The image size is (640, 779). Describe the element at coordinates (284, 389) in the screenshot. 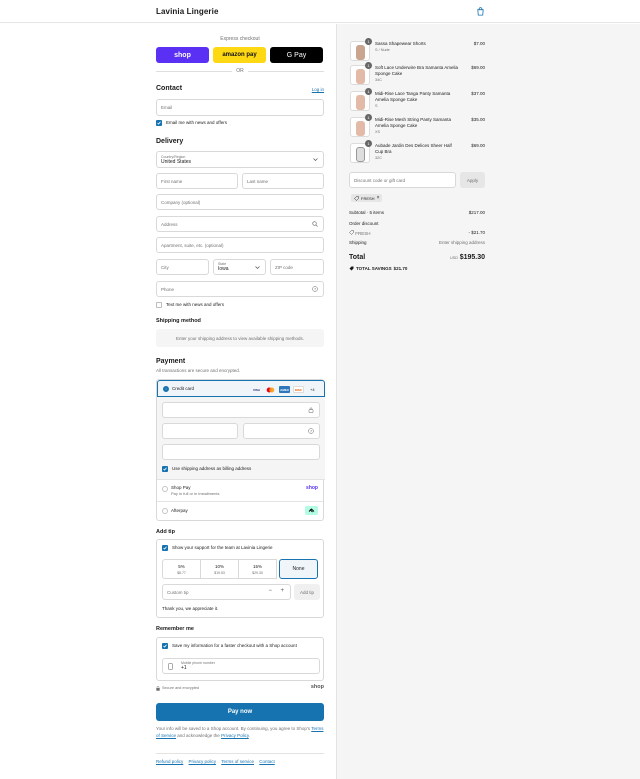

I see `amex-logo: AMEX` at that location.